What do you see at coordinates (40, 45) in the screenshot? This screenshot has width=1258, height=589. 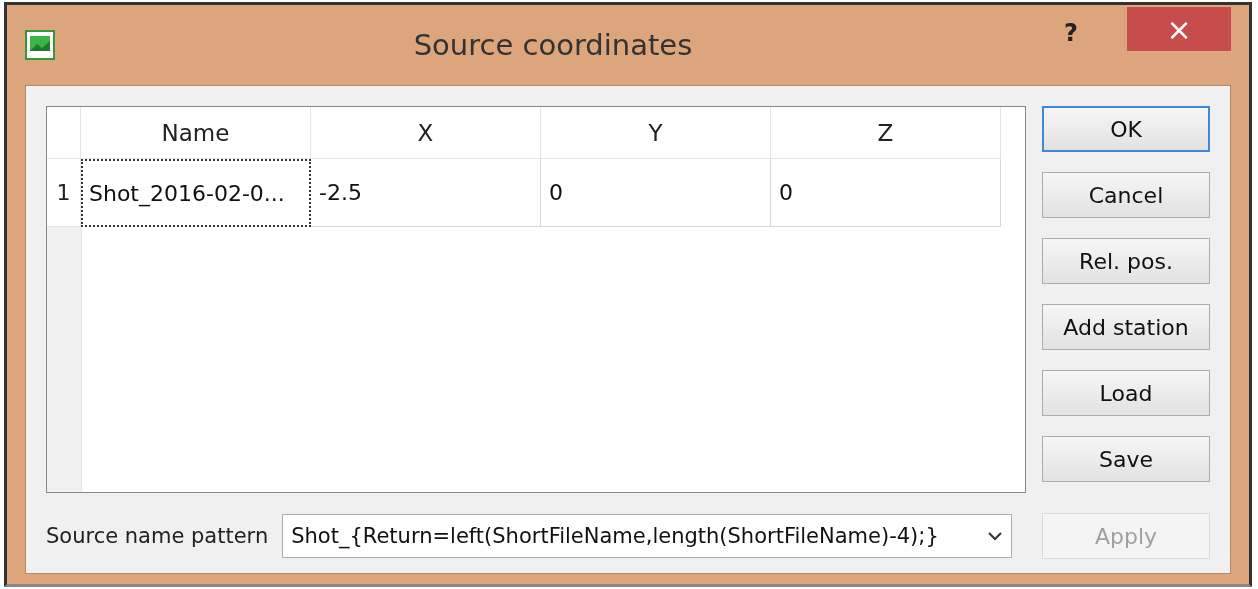 I see `window-icon` at bounding box center [40, 45].